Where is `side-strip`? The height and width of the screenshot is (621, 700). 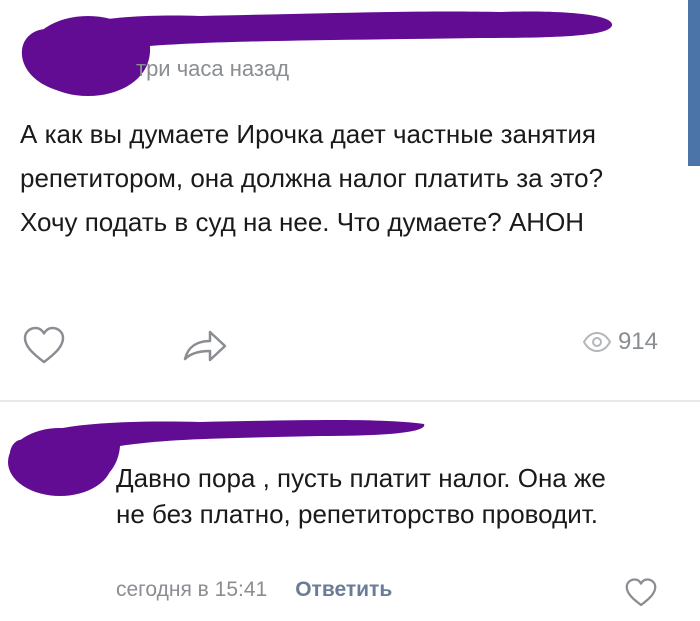 side-strip is located at coordinates (694, 83).